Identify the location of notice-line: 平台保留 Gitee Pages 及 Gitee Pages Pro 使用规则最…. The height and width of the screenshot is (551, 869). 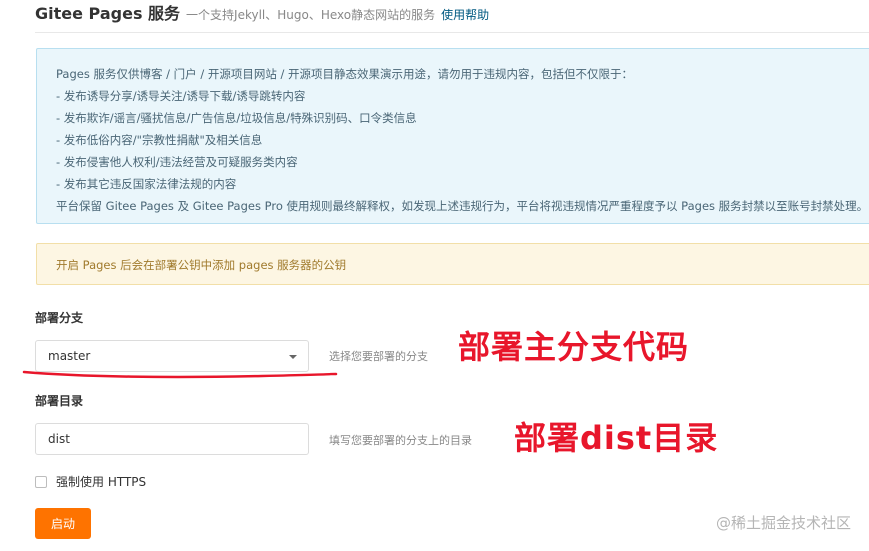
(462, 206).